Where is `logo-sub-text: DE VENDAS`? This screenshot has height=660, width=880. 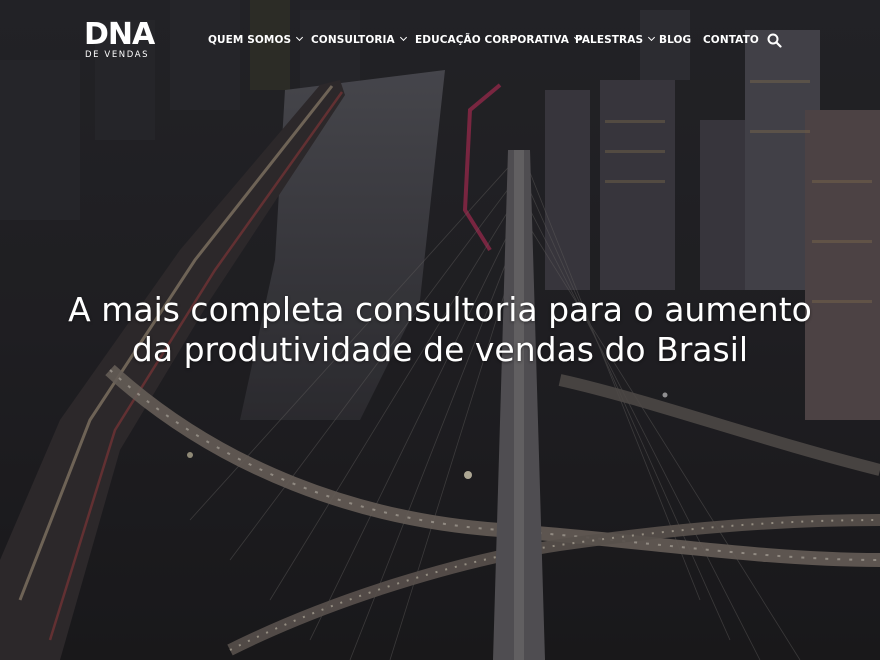 logo-sub-text: DE VENDAS is located at coordinates (117, 55).